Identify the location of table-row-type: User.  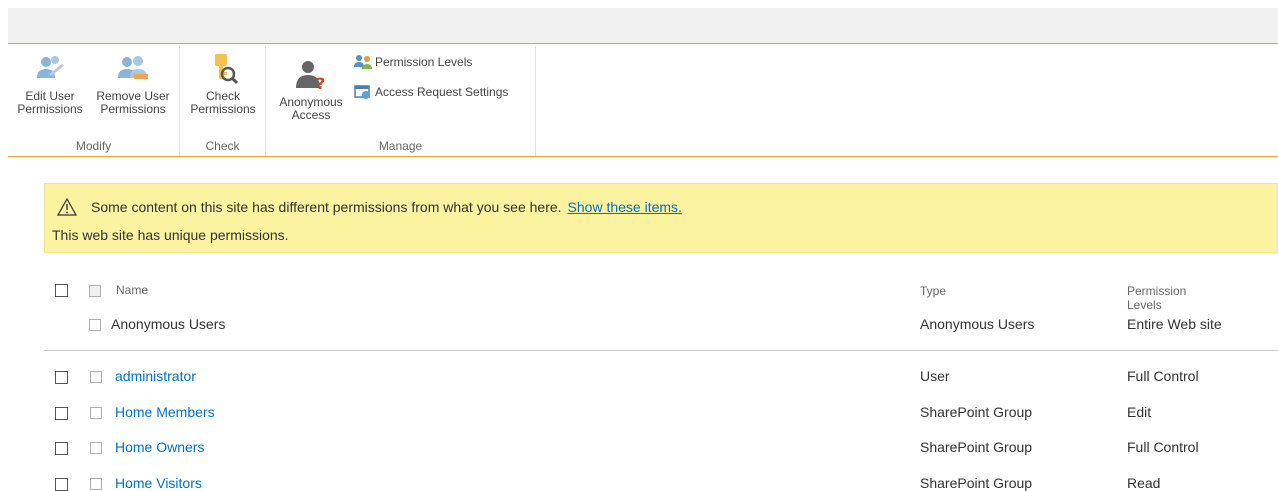
(935, 376).